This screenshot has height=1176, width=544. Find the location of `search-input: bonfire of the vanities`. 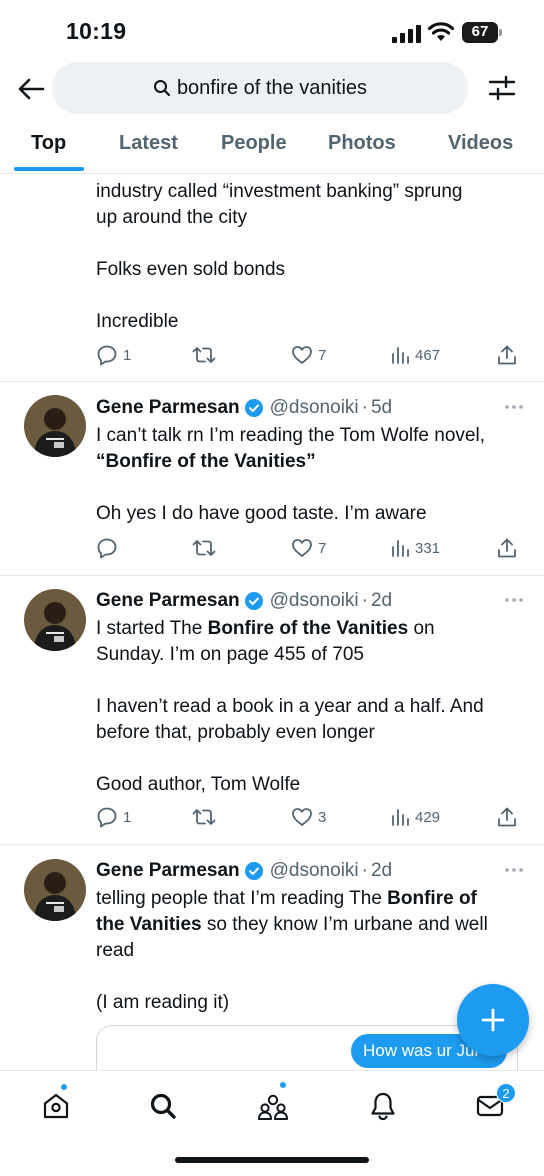

search-input: bonfire of the vanities is located at coordinates (260, 88).